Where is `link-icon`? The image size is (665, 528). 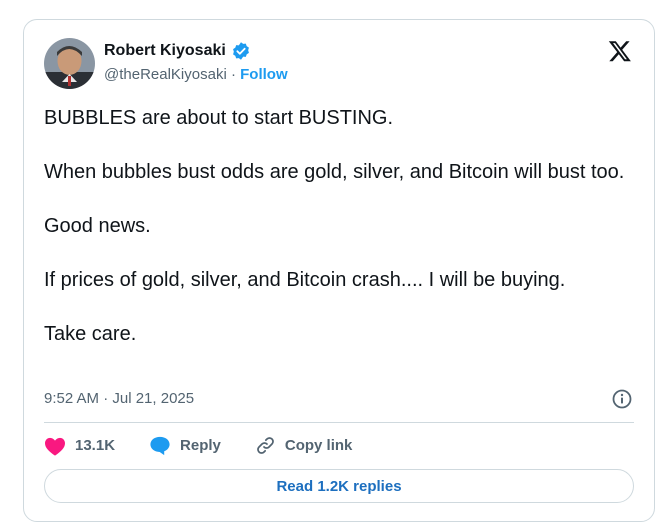 link-icon is located at coordinates (265, 445).